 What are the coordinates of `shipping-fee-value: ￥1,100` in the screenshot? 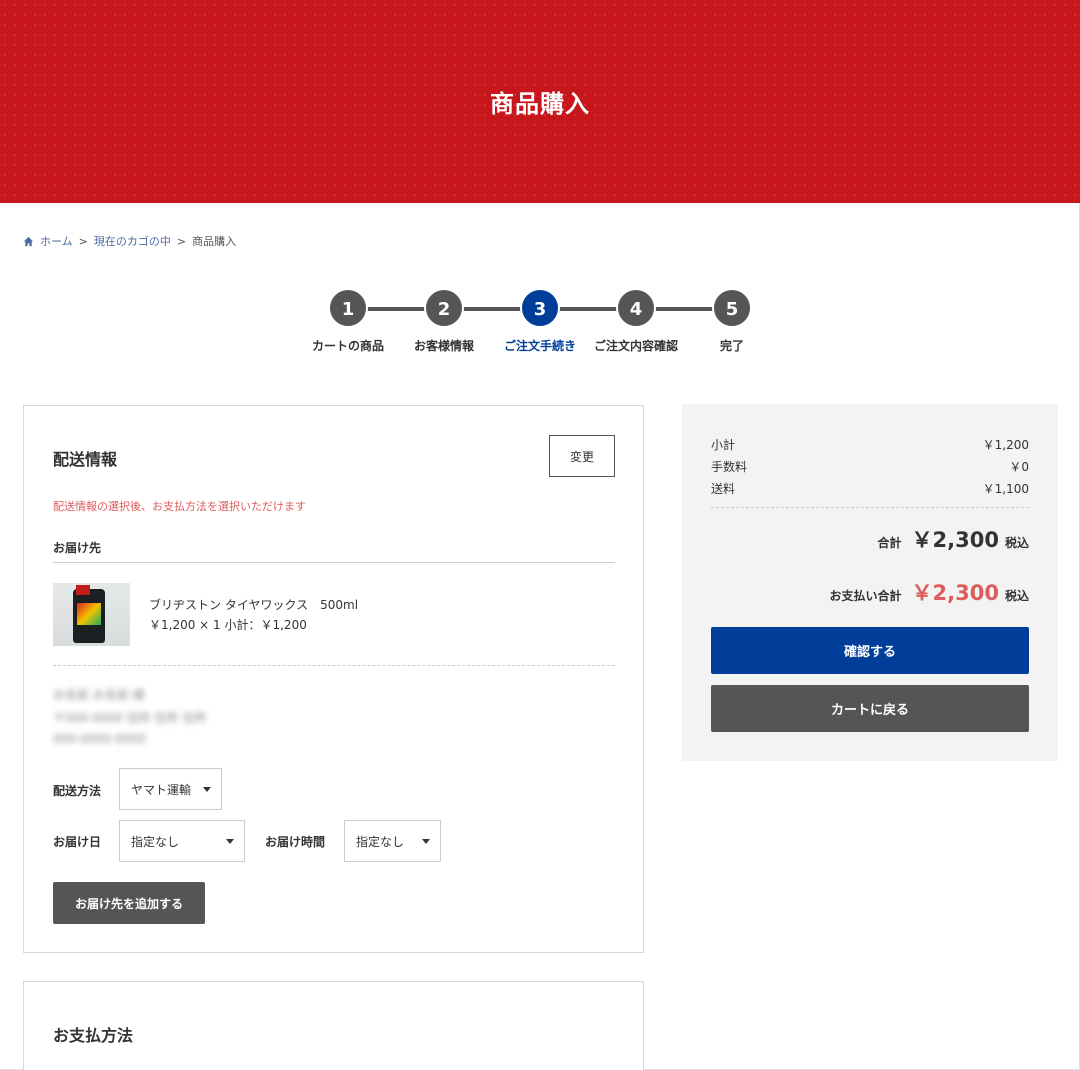 It's located at (1005, 489).